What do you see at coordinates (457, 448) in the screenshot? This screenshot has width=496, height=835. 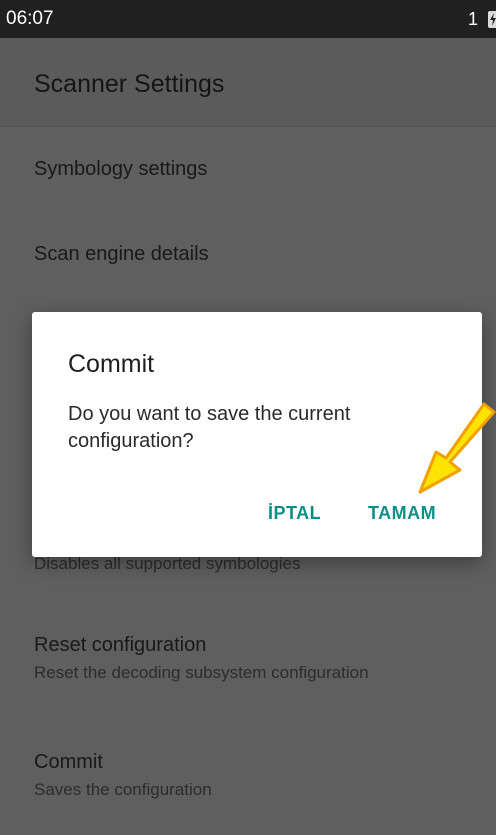 I see `arrow-pointer-icon` at bounding box center [457, 448].